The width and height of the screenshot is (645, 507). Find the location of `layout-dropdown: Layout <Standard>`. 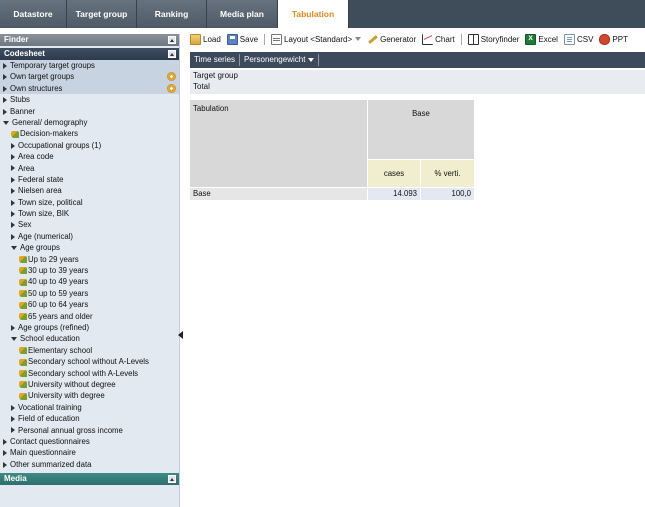

layout-dropdown: Layout <Standard> is located at coordinates (316, 39).